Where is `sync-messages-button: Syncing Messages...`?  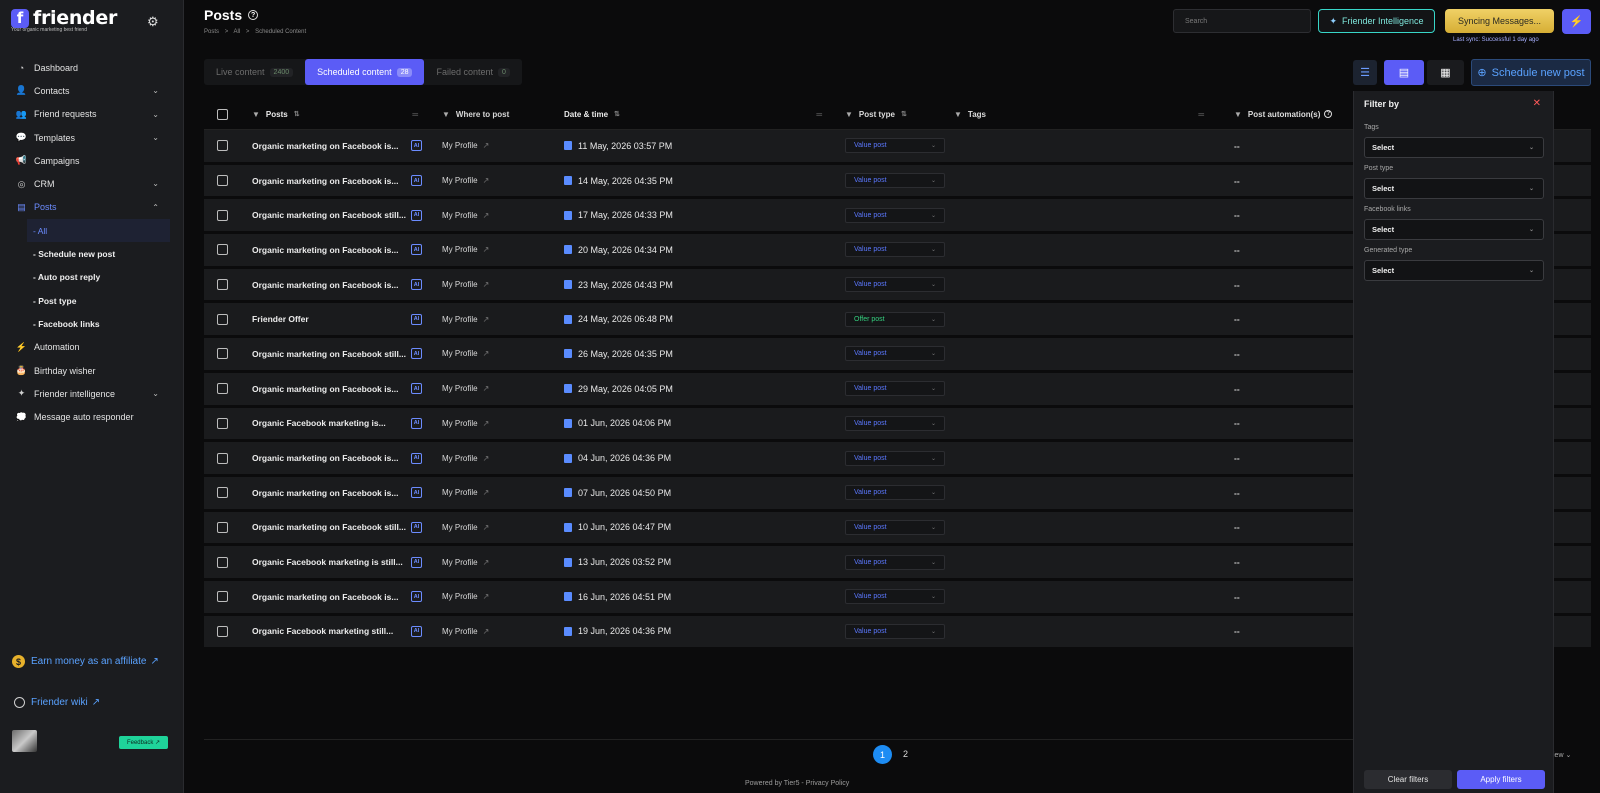
sync-messages-button: Syncing Messages... is located at coordinates (1499, 21).